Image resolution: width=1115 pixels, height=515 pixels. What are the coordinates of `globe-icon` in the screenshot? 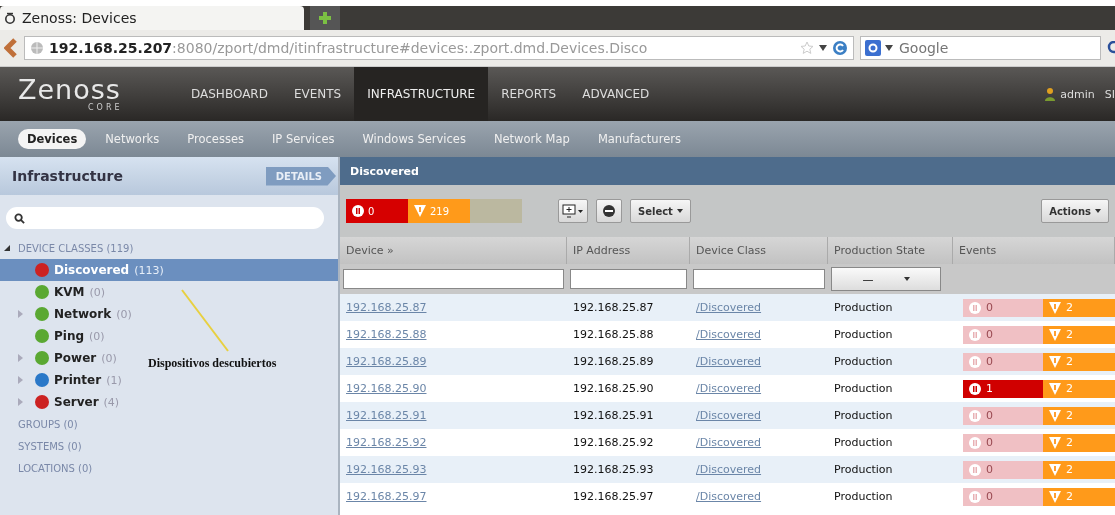 It's located at (37, 48).